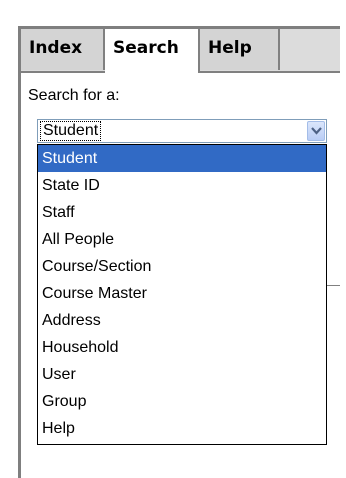 This screenshot has height=478, width=346. Describe the element at coordinates (182, 374) in the screenshot. I see `dropdown-option: User` at that location.